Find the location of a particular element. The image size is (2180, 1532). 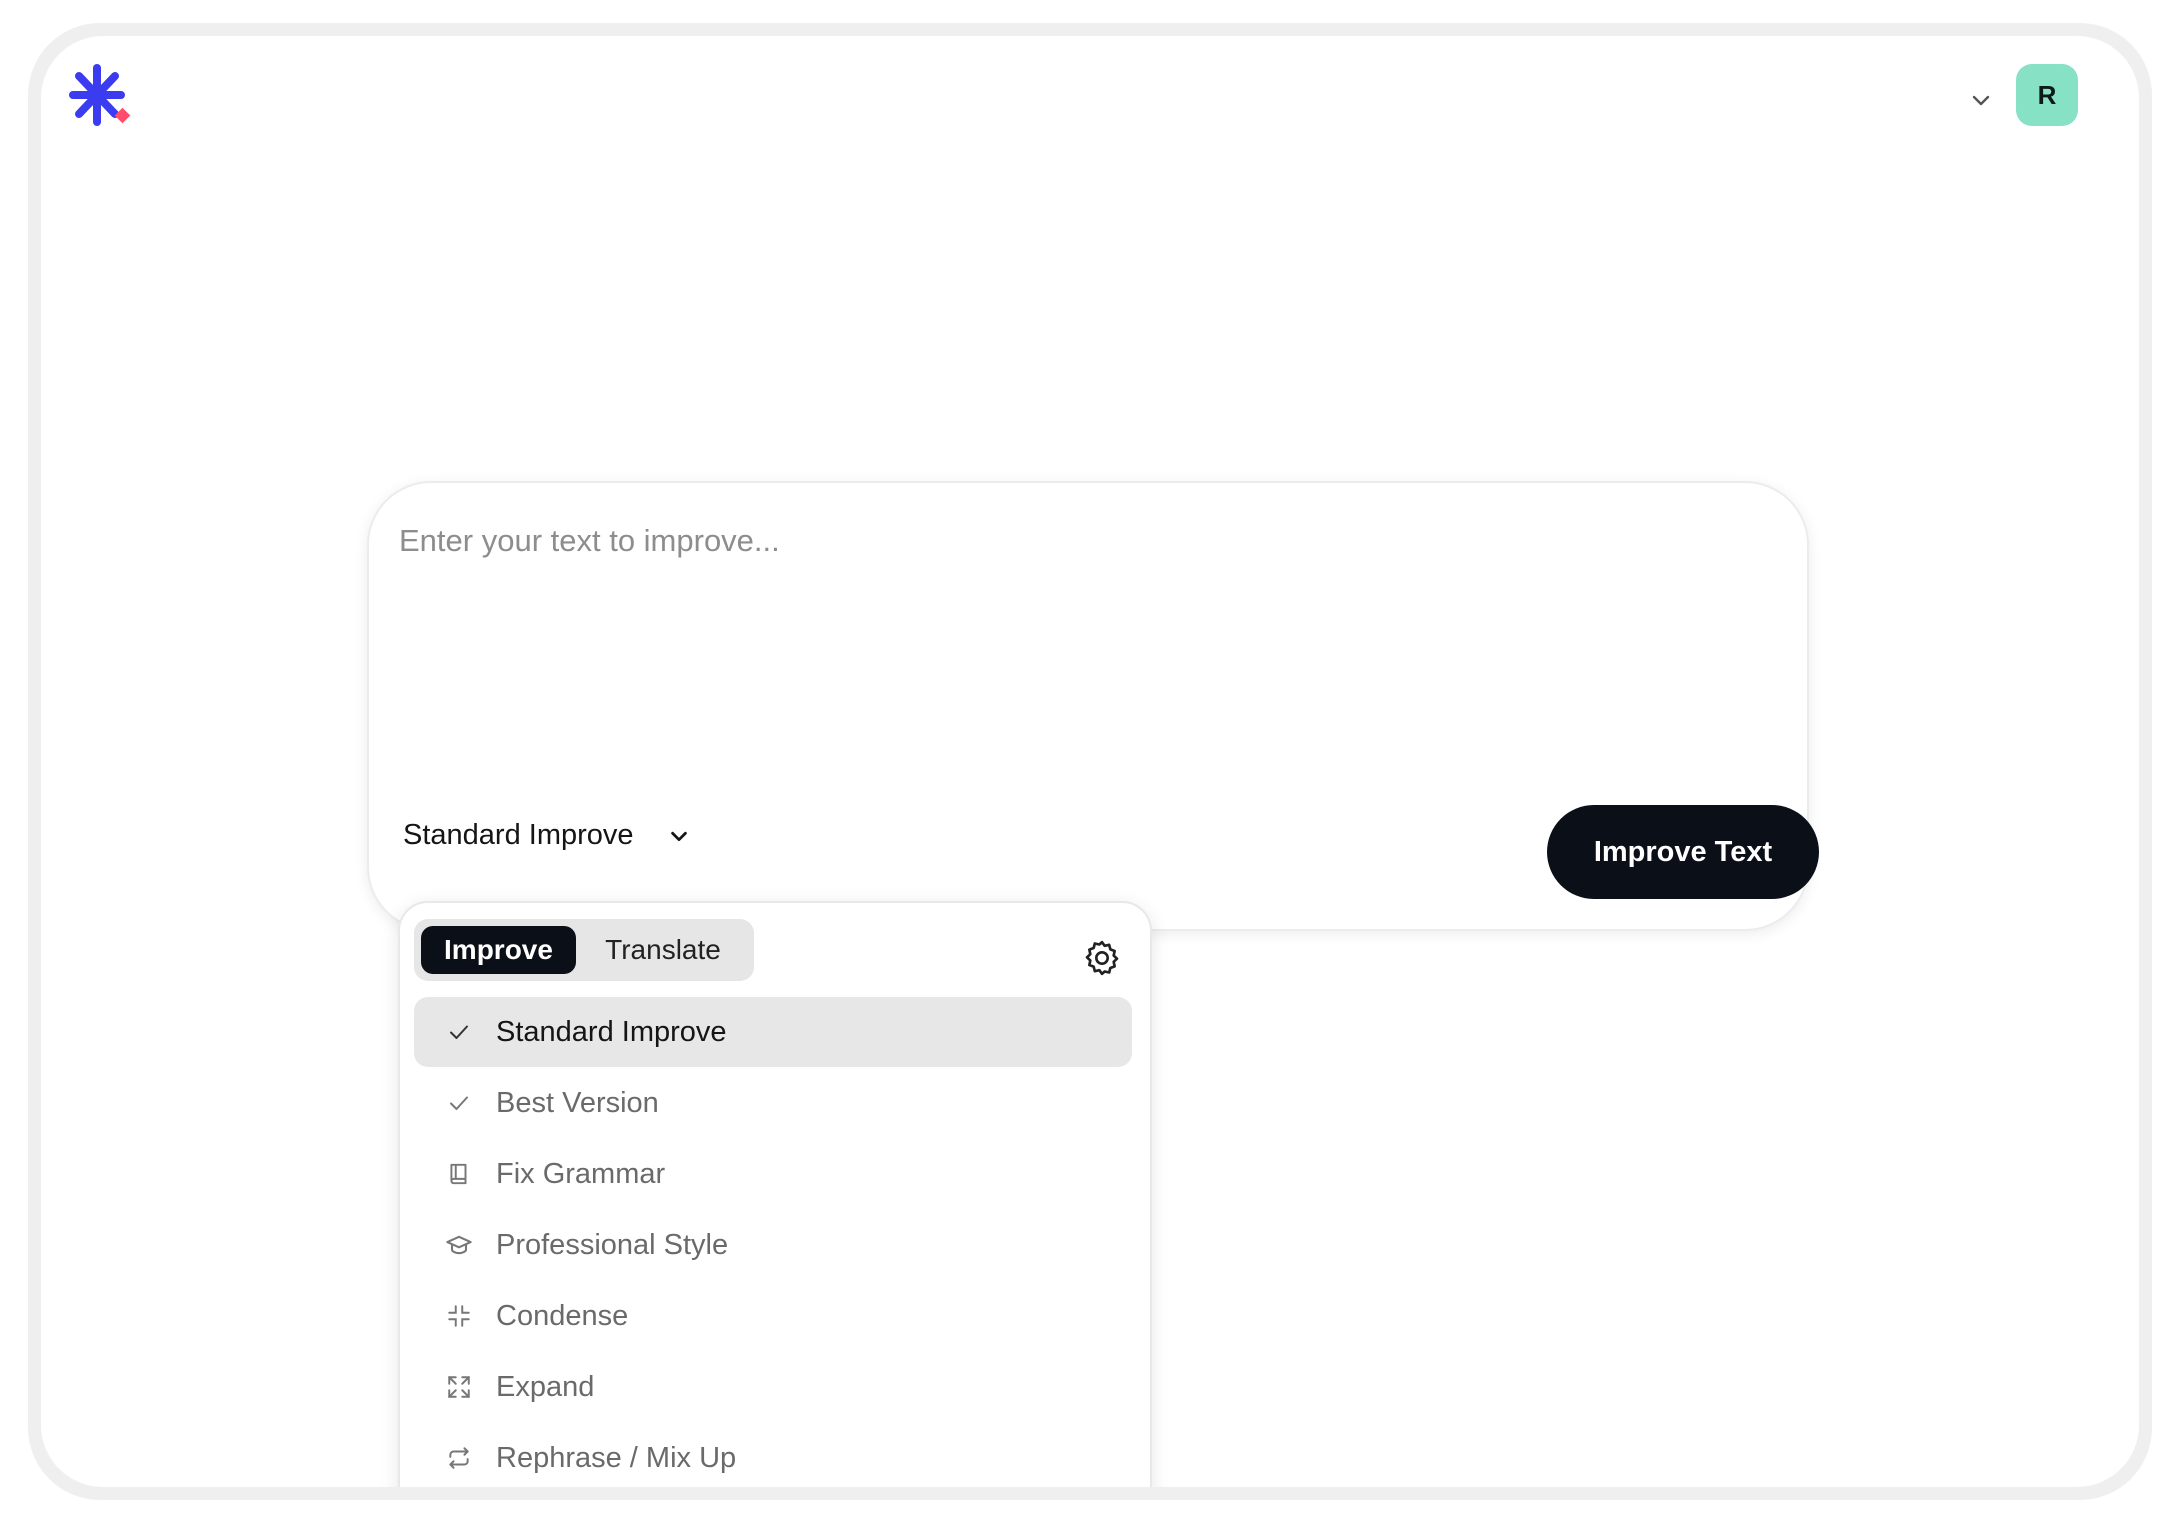

book-icon is located at coordinates (459, 1174).